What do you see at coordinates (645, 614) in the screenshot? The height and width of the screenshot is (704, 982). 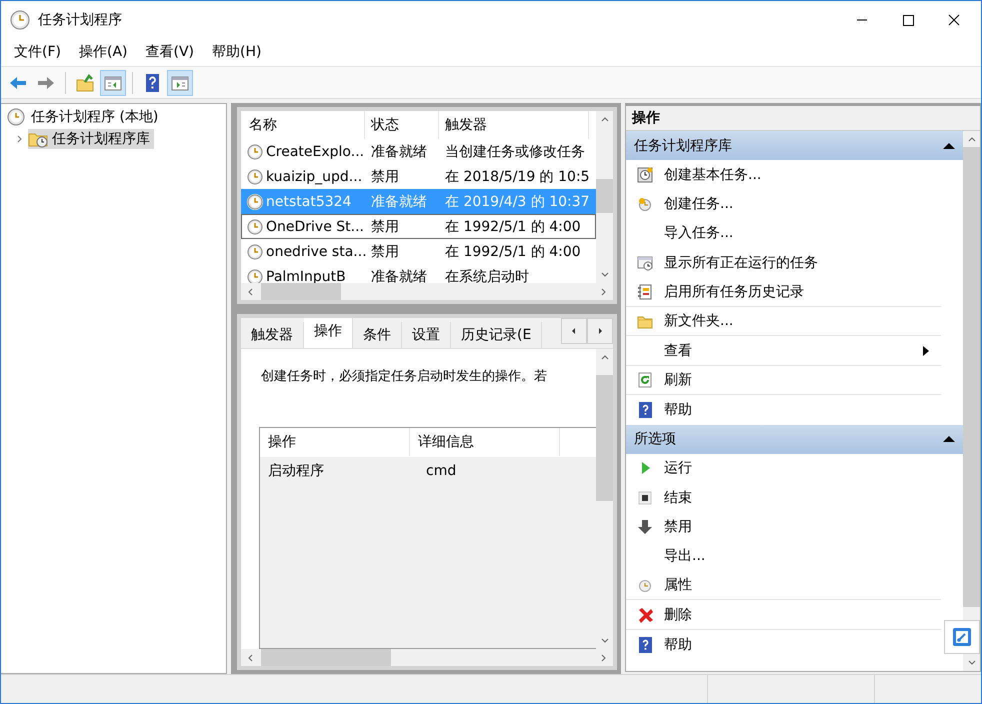 I see `delete-icon` at bounding box center [645, 614].